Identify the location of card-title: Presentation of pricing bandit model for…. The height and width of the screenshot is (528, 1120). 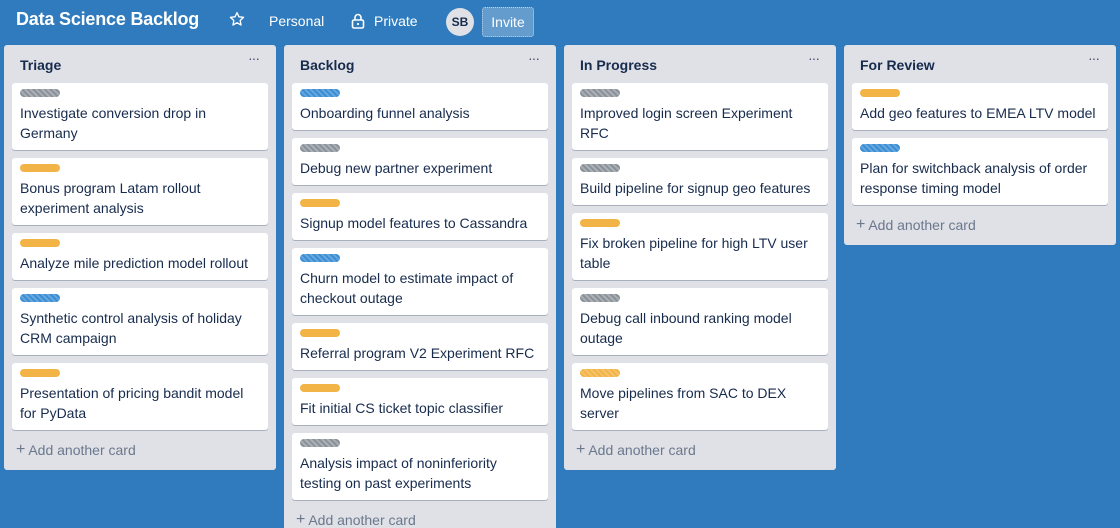
(132, 403).